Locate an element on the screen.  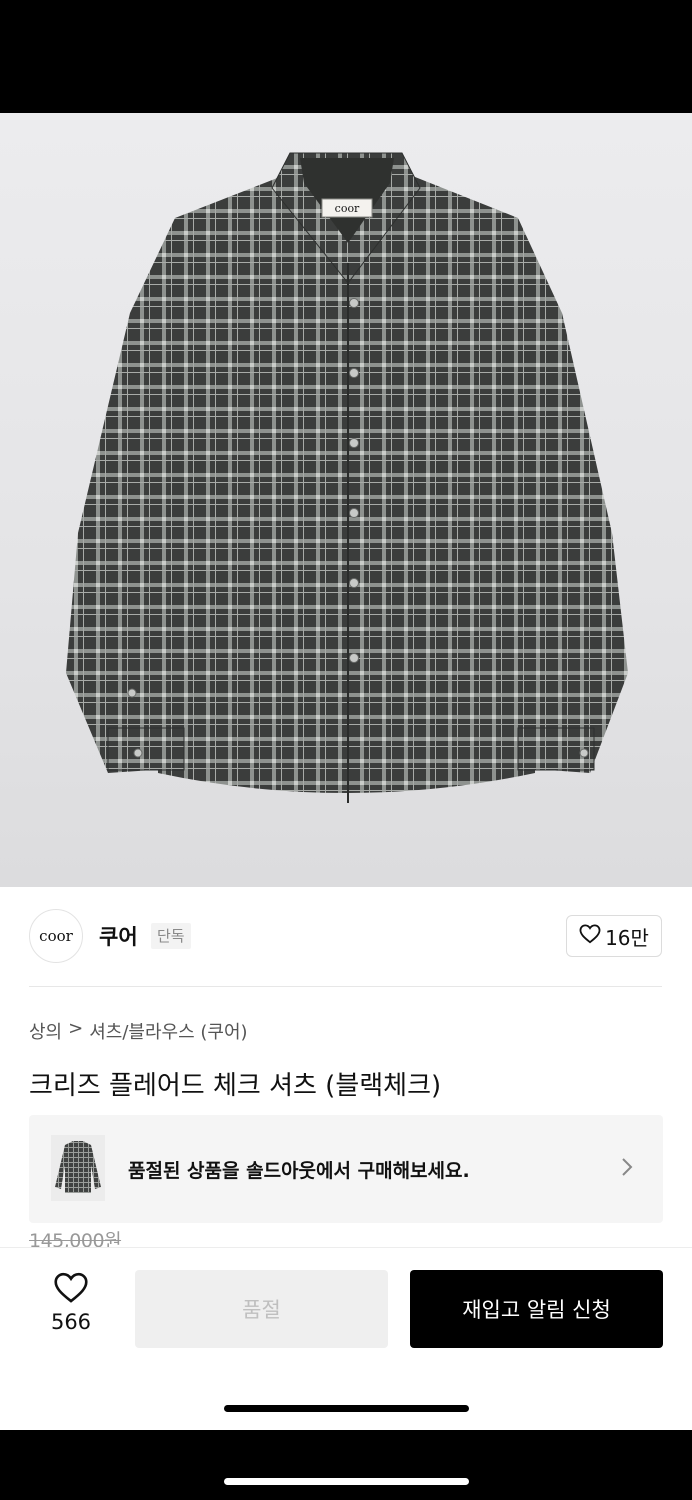
soldout-thumbnail is located at coordinates (78, 1168).